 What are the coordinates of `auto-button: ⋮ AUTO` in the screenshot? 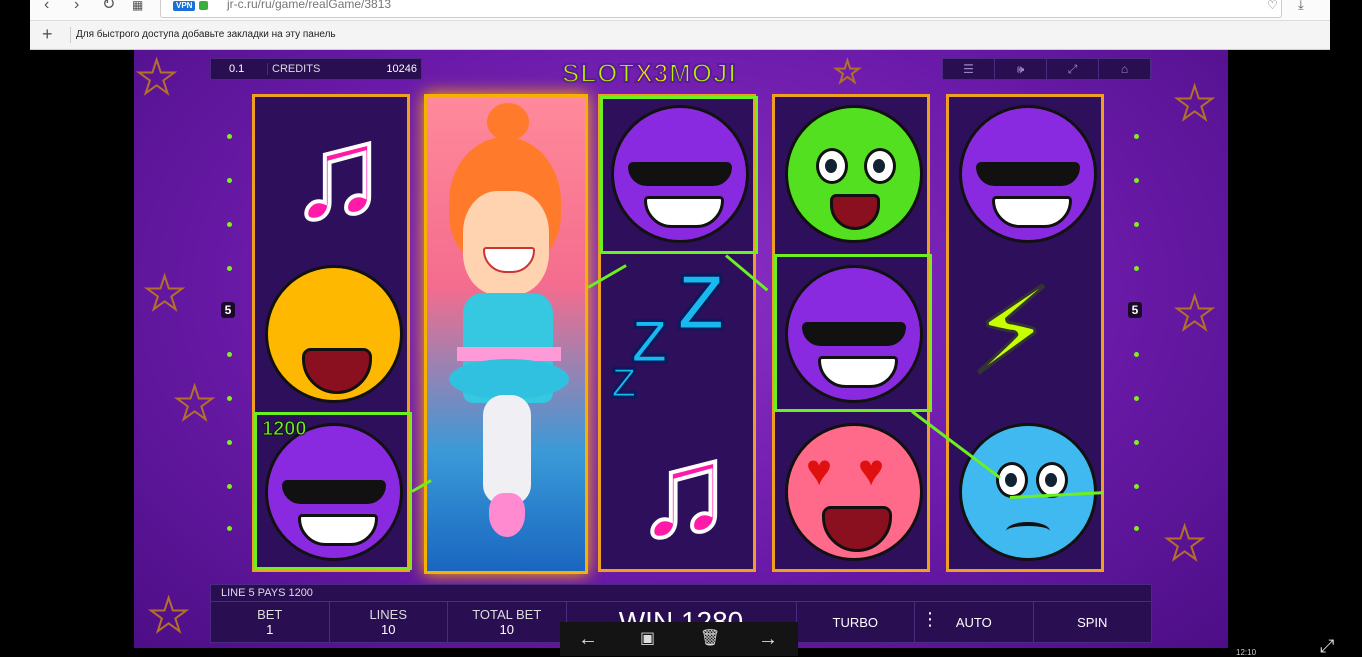 It's located at (974, 622).